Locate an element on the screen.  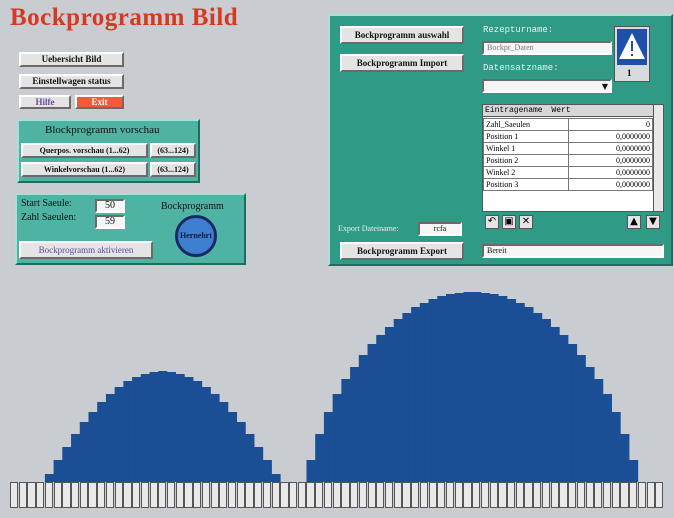
table-scrollbar is located at coordinates (658, 158).